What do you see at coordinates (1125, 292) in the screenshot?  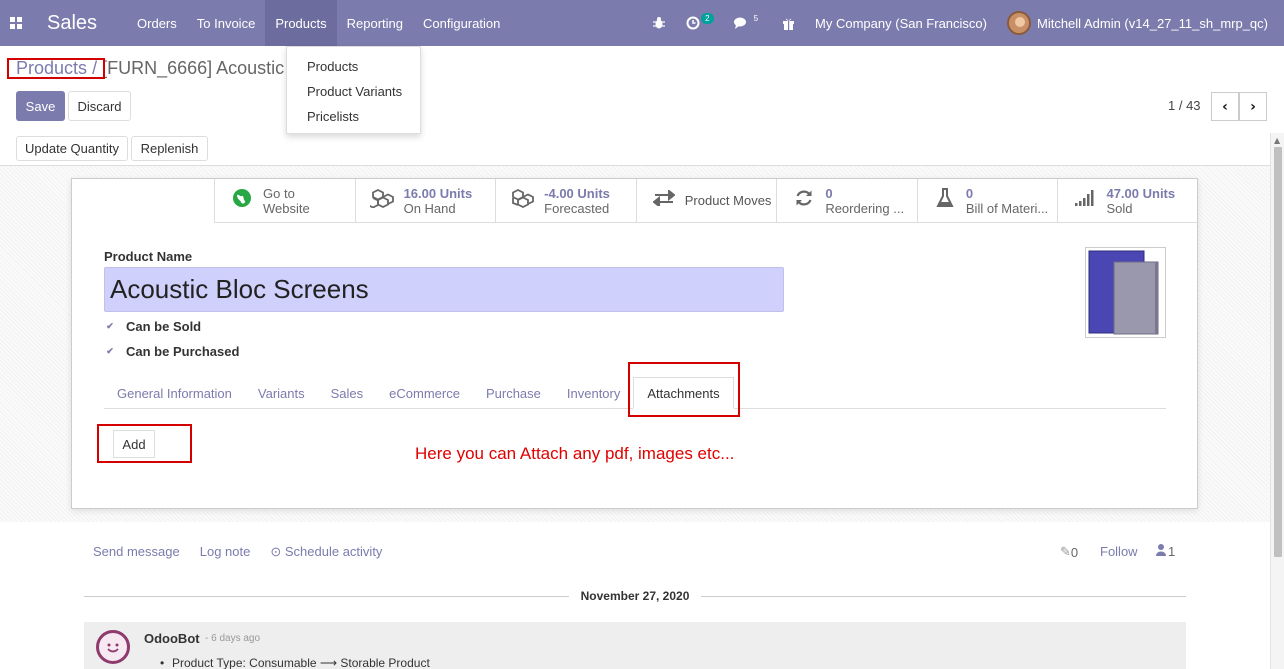 I see `product-image` at bounding box center [1125, 292].